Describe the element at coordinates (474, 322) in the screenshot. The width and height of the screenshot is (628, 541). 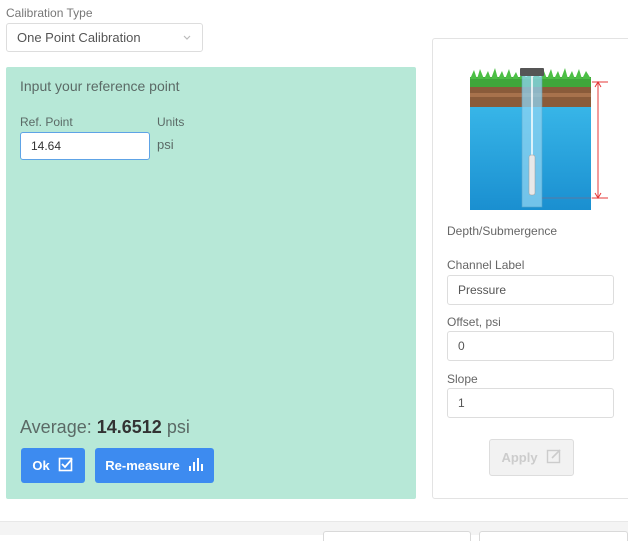
I see `offset-label: Offset, psi` at that location.